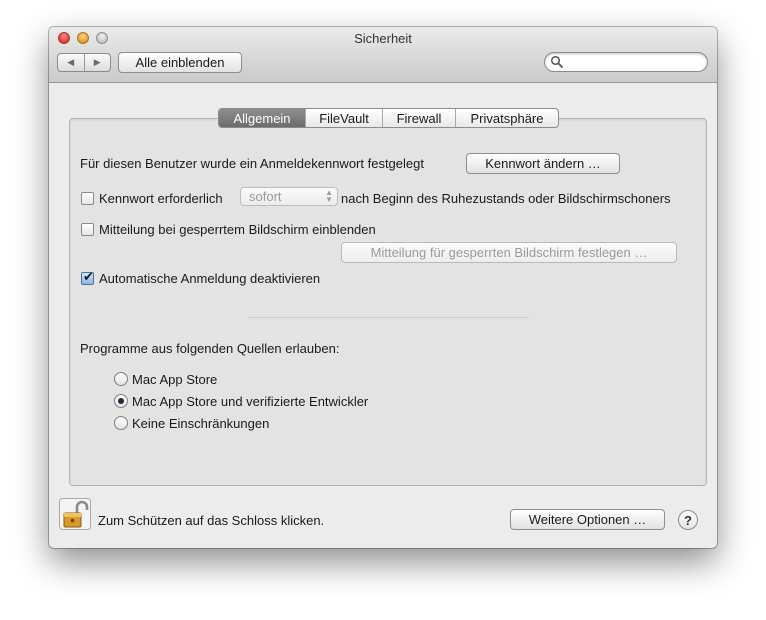  I want to click on tab-firewall: Firewall, so click(419, 118).